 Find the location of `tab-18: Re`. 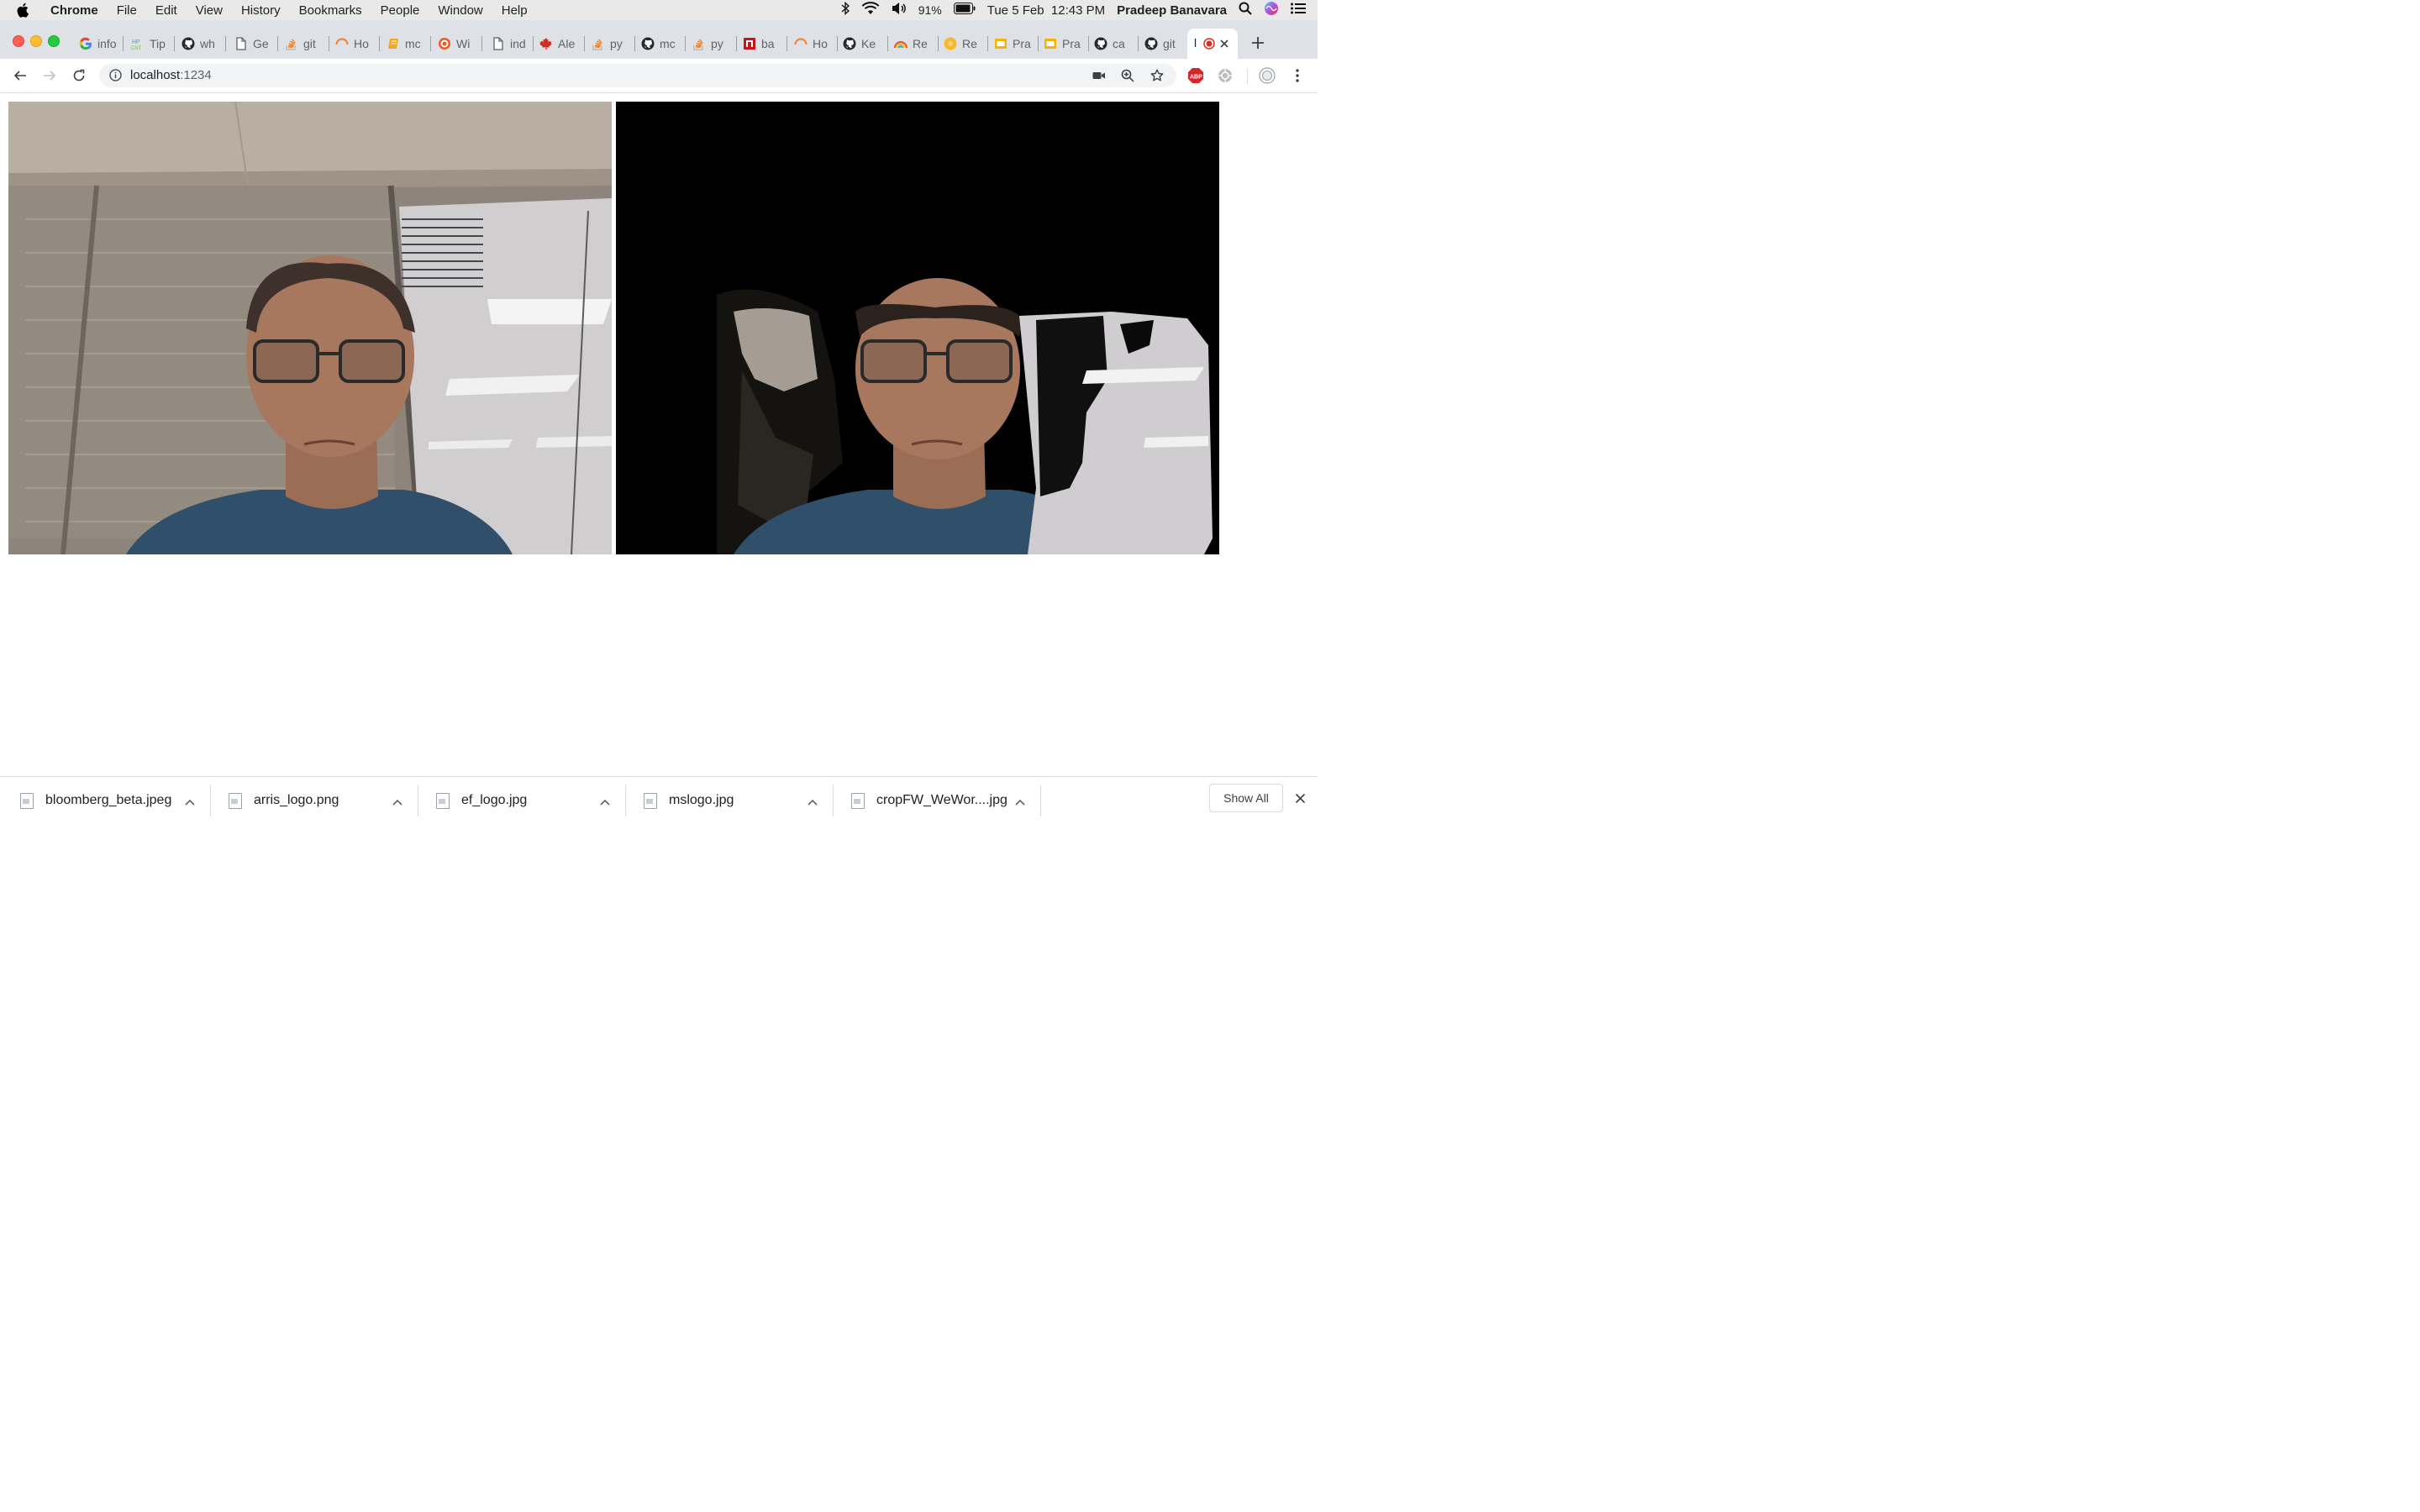

tab-18: Re is located at coordinates (962, 43).